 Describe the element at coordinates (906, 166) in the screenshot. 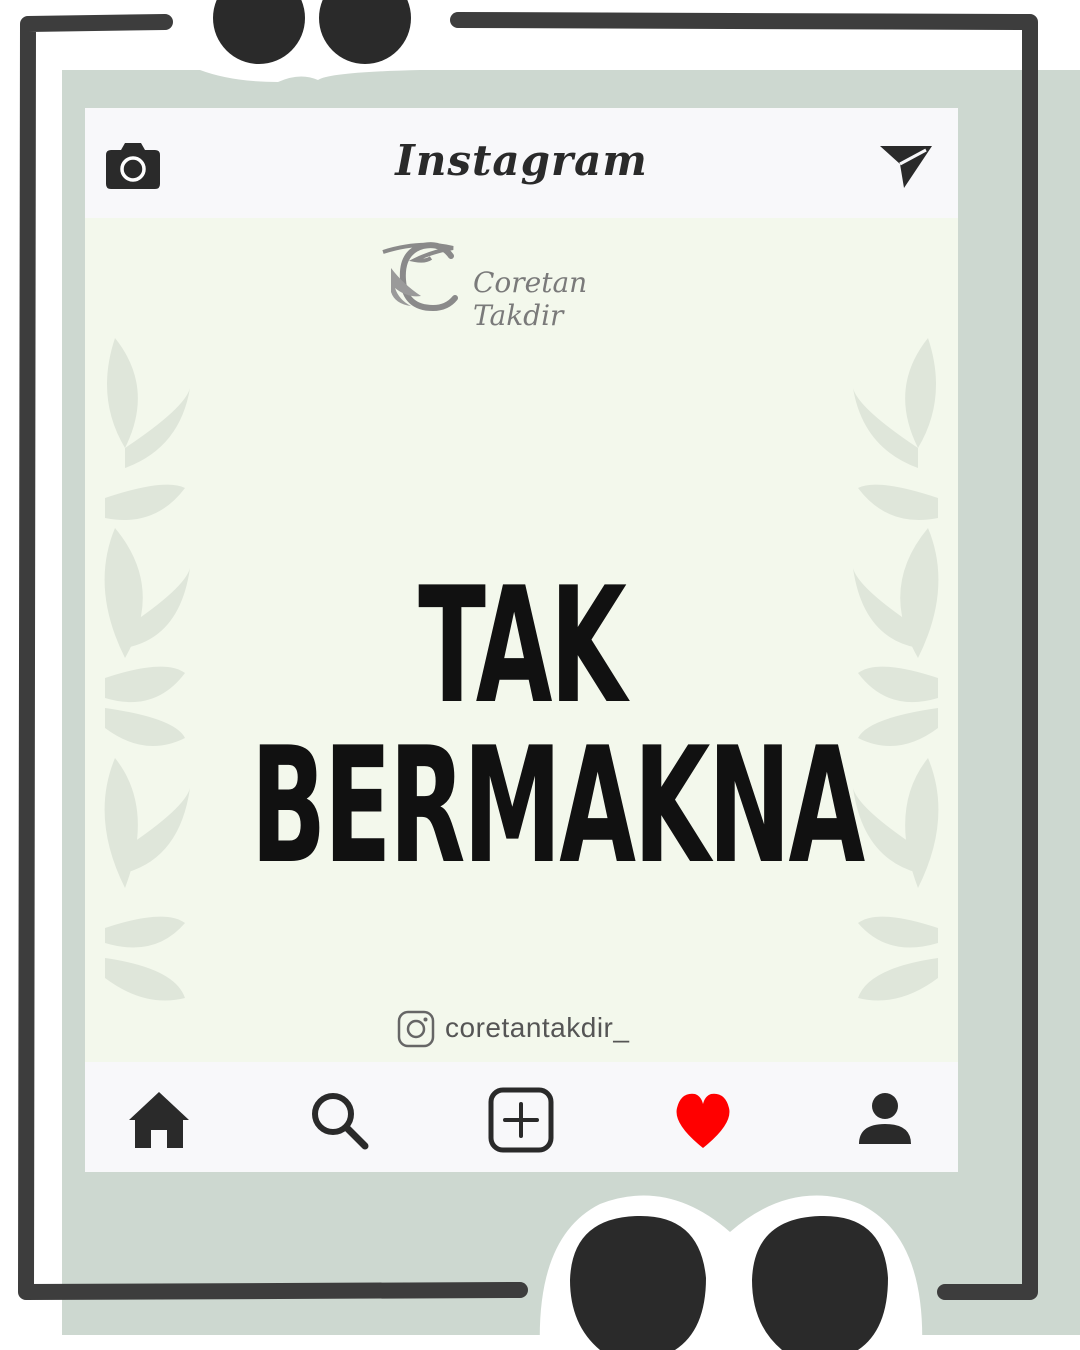

I see `send-icon` at that location.